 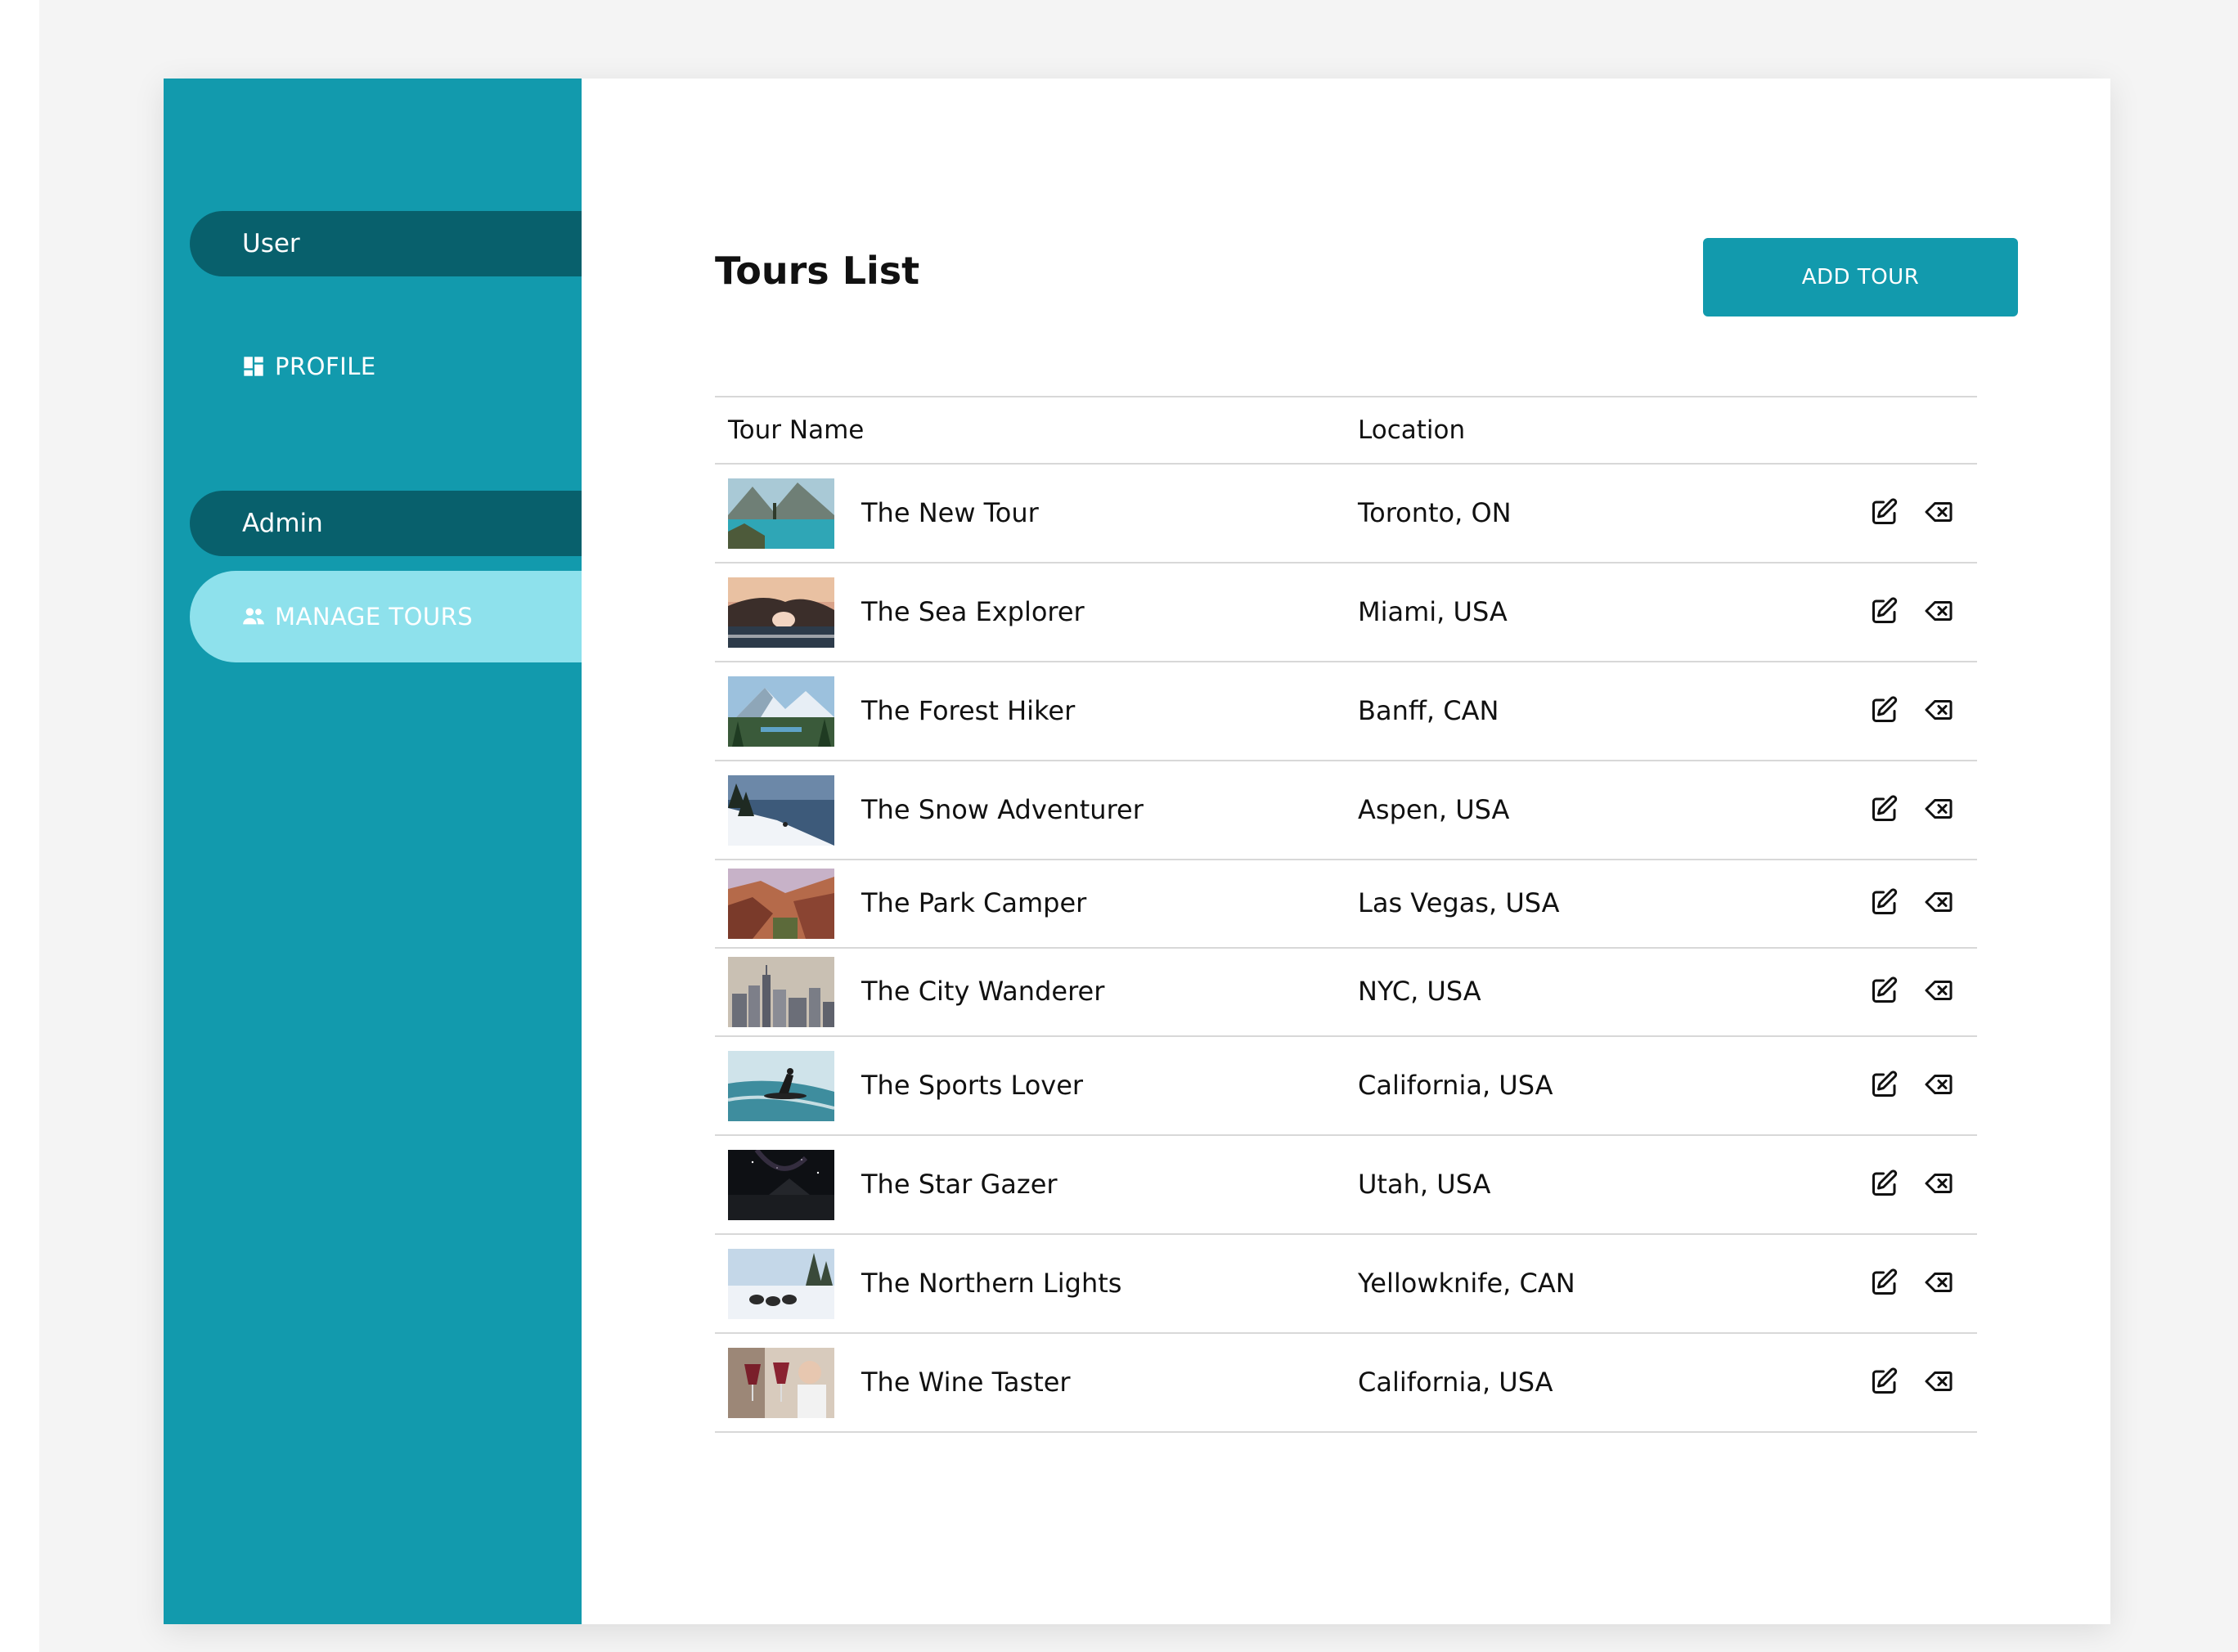 What do you see at coordinates (386, 366) in the screenshot?
I see `sidebar-item-profile: PROFILE` at bounding box center [386, 366].